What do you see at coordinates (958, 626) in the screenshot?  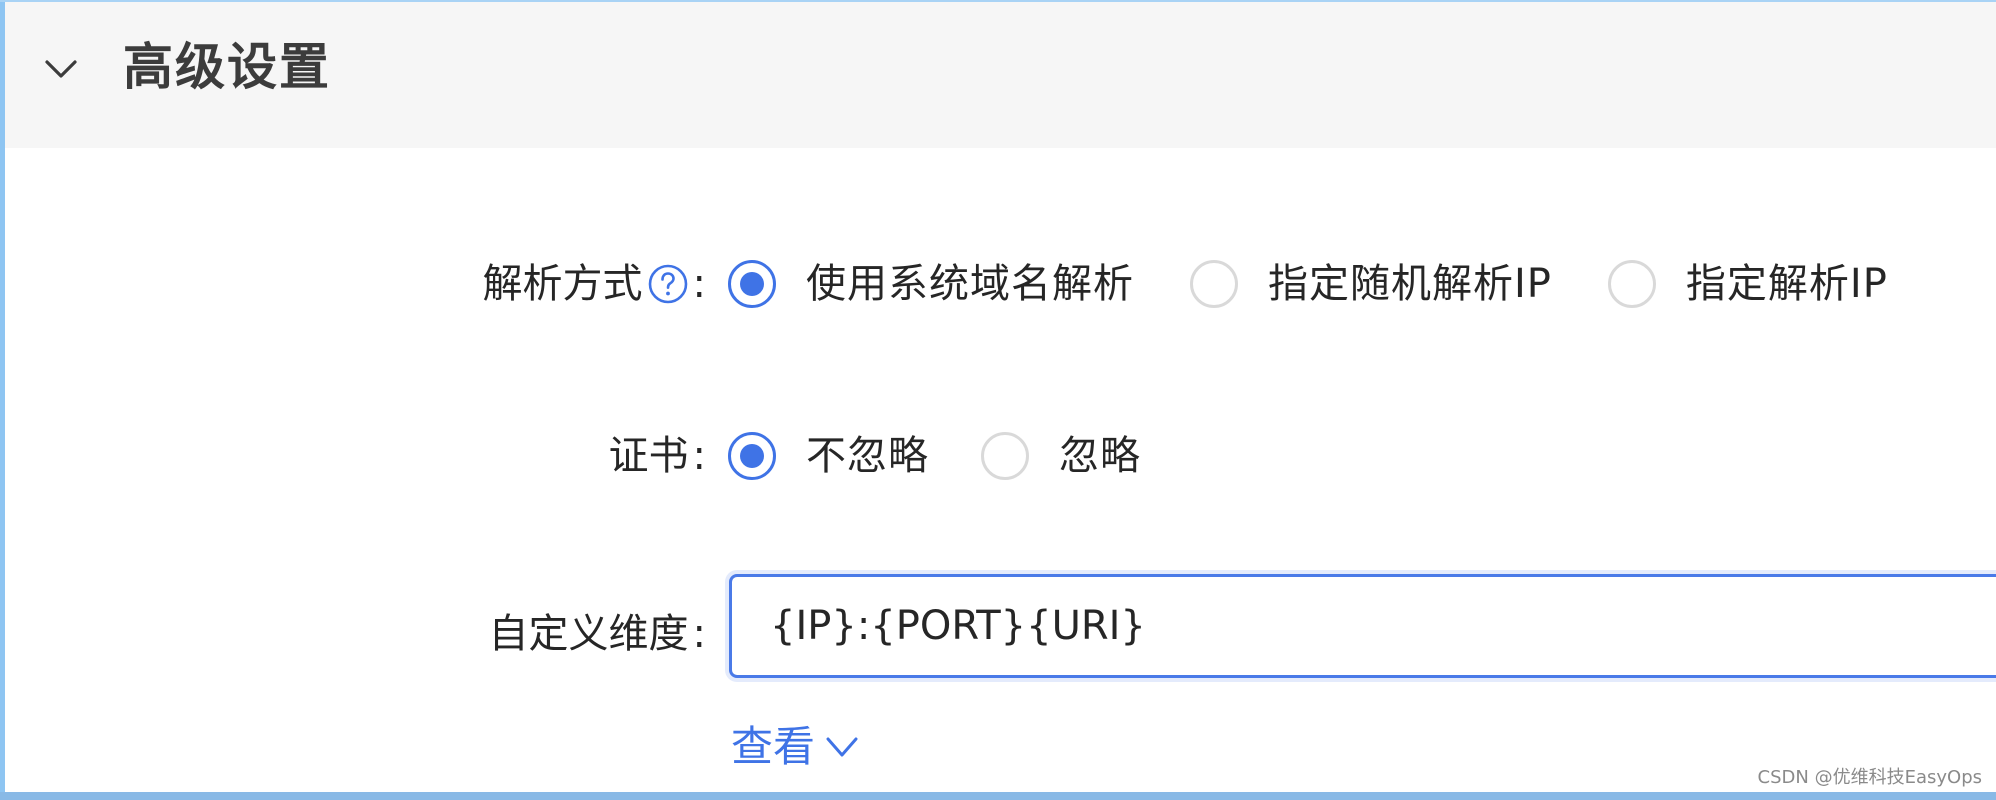 I see `custom-dimension-input-value: {IP}:{PORT}{URI}` at bounding box center [958, 626].